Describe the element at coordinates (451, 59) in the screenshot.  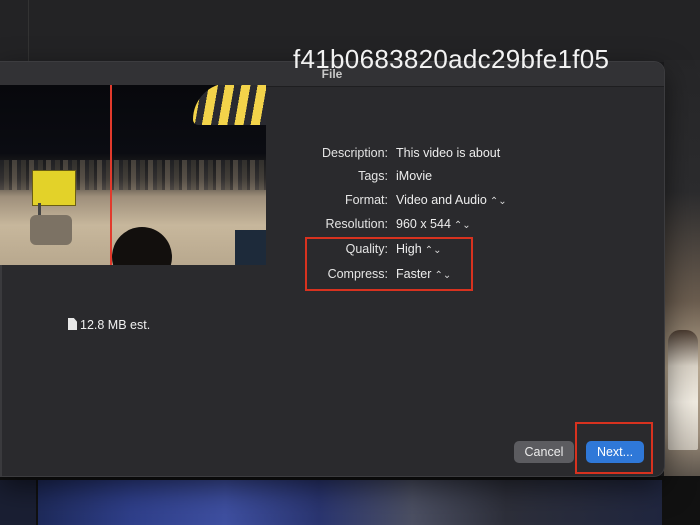
I see `file-name-title: f41b0683820adc29bfe1f05` at that location.